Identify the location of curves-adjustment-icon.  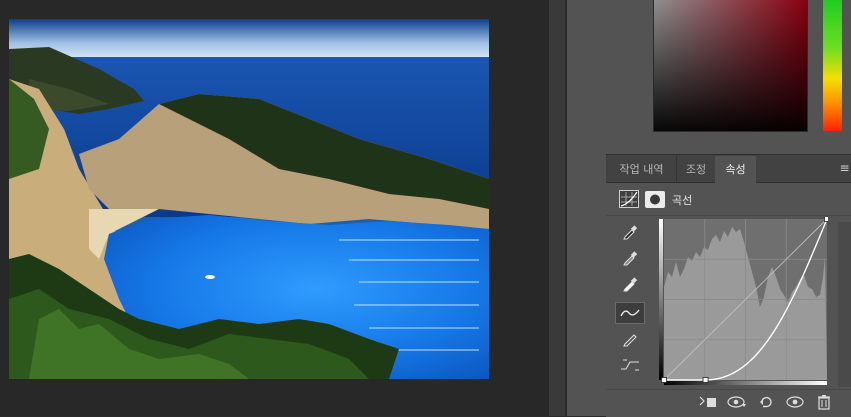
(629, 199).